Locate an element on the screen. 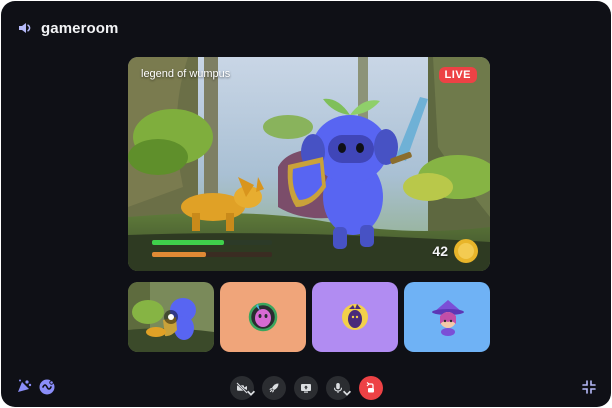 The image size is (612, 408). screen-share-icon is located at coordinates (306, 388).